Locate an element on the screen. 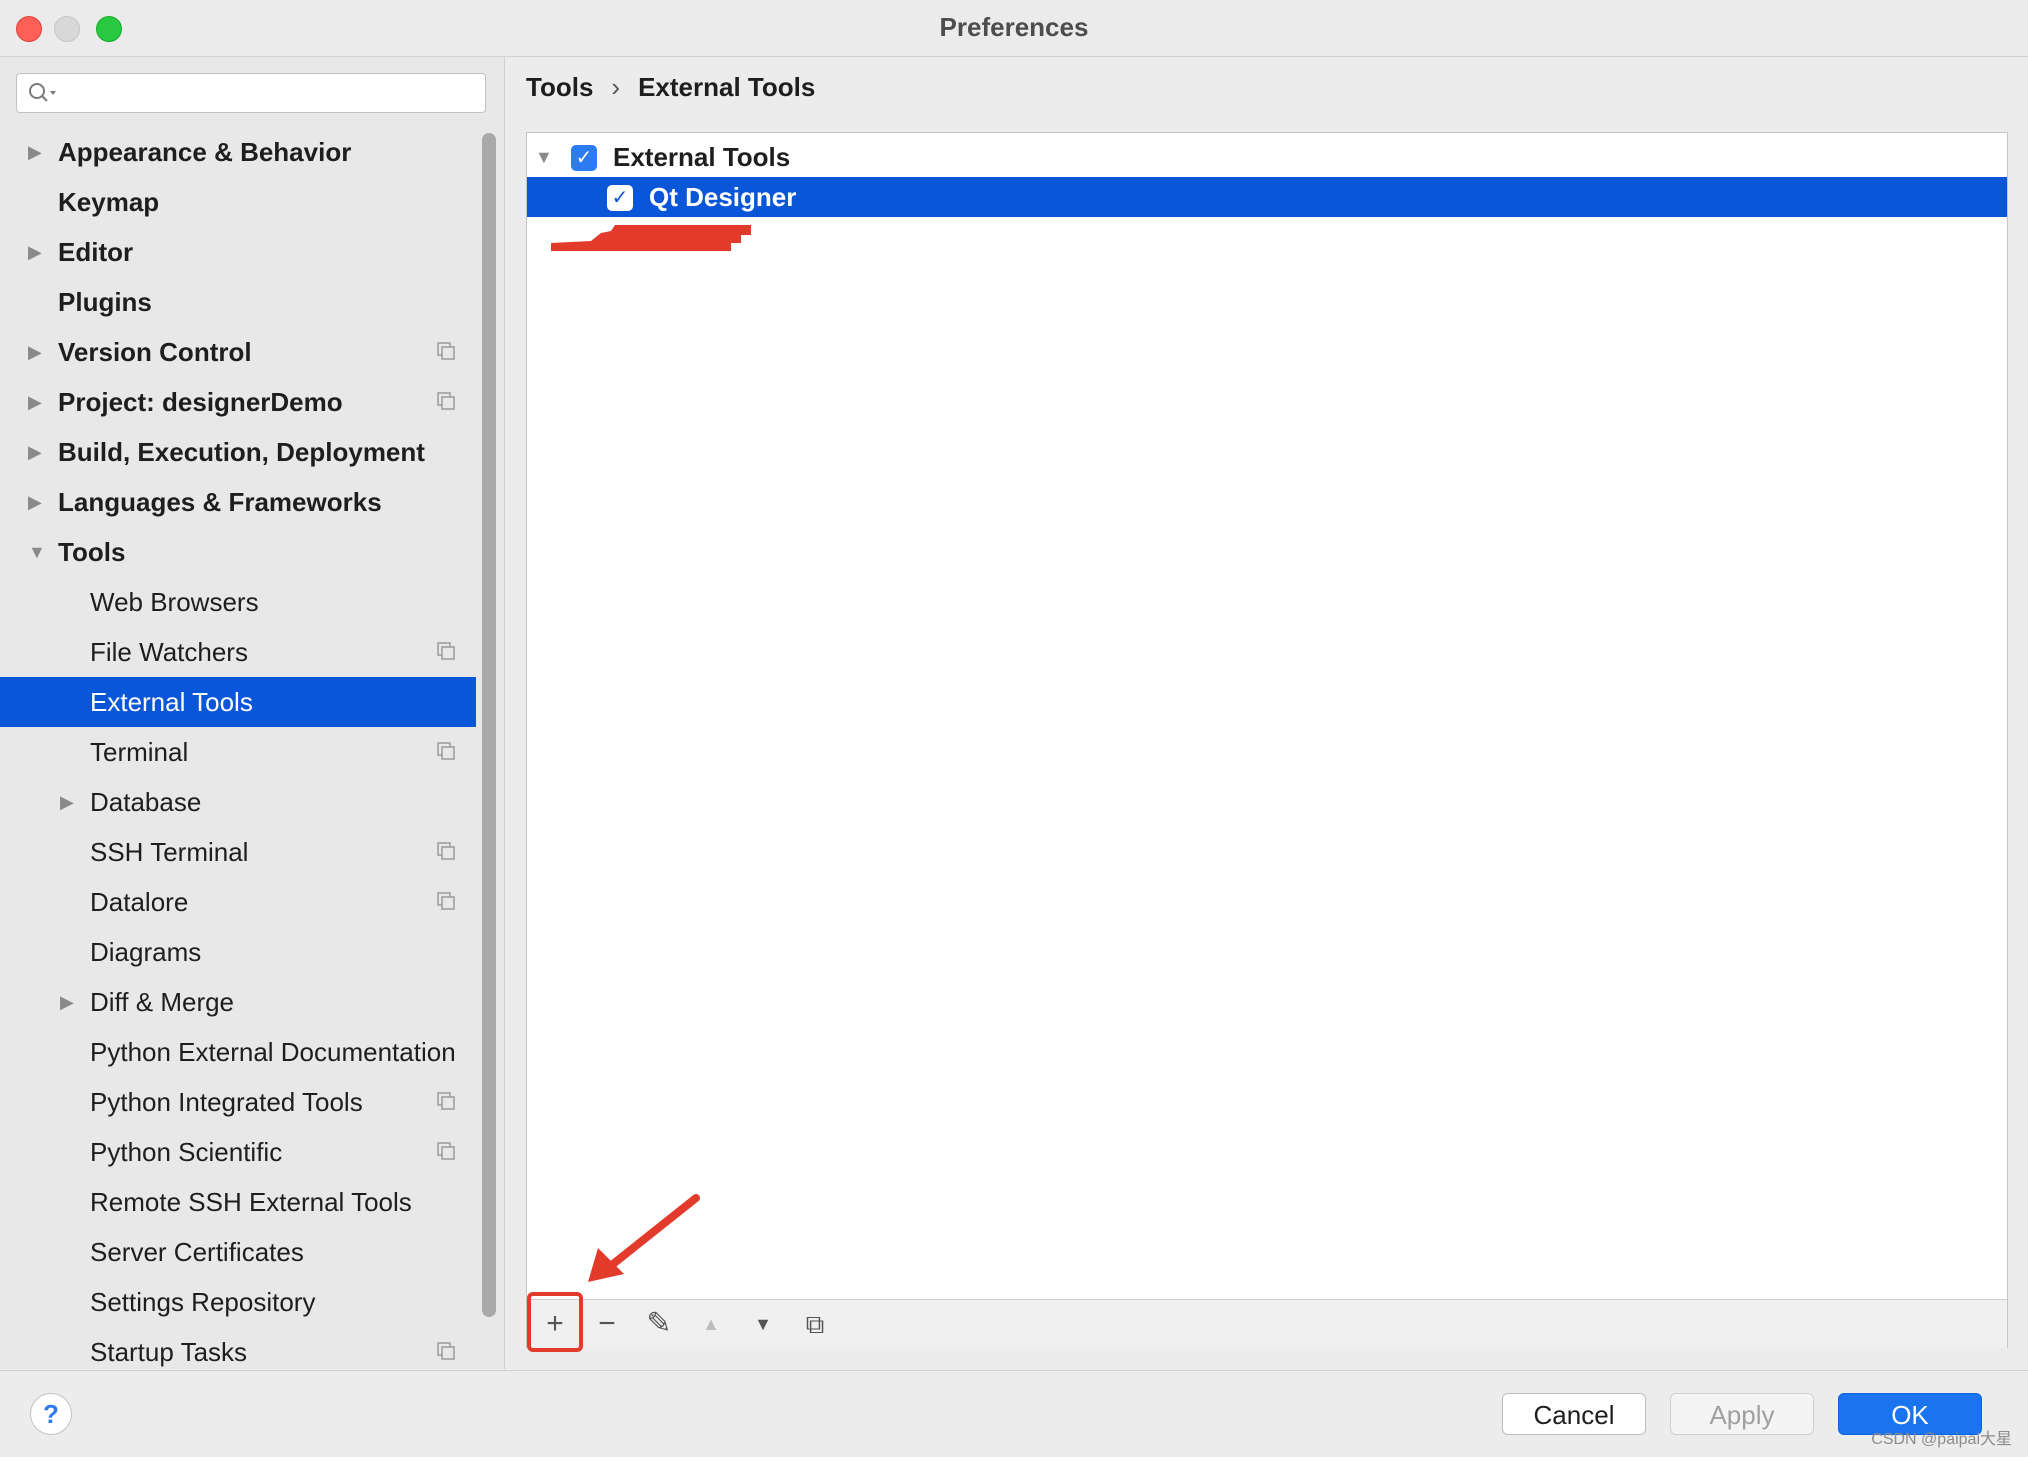 Image resolution: width=2028 pixels, height=1457 pixels. settings-search-box is located at coordinates (251, 93).